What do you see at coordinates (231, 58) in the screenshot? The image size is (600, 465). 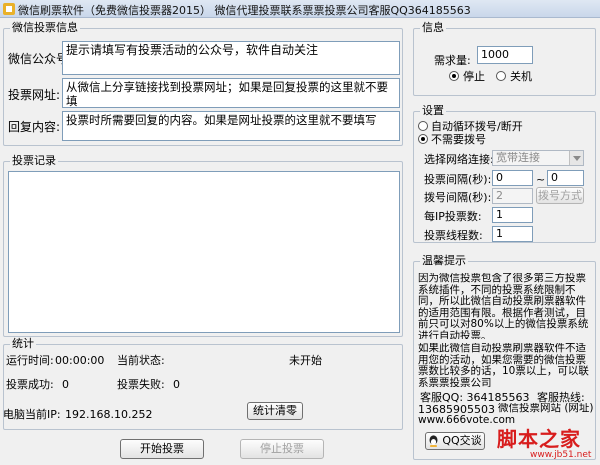 I see `account-input: 提示请填写有投票活动的公众号，软件自动关注` at bounding box center [231, 58].